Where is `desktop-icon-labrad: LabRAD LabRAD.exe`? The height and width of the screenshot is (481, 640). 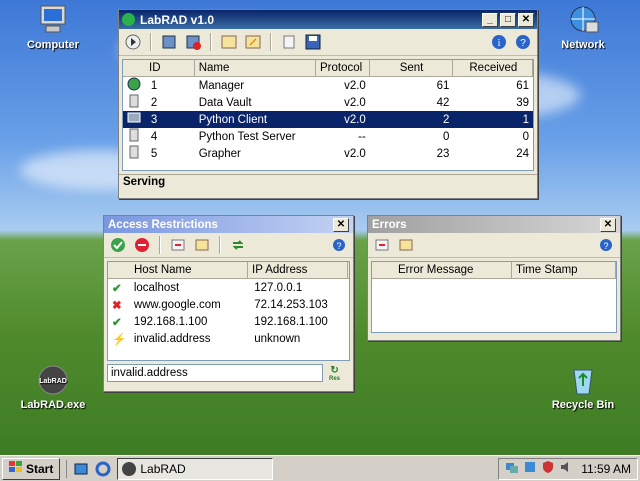 desktop-icon-labrad: LabRAD LabRAD.exe is located at coordinates (53, 387).